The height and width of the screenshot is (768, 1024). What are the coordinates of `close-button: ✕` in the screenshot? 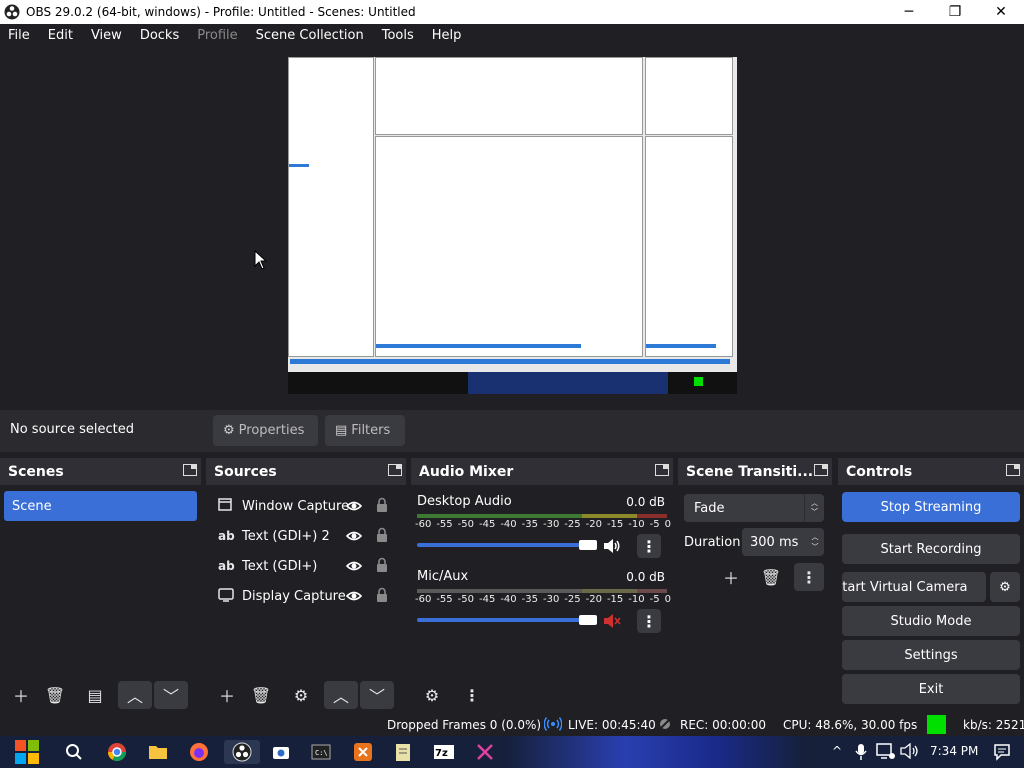 It's located at (1001, 12).